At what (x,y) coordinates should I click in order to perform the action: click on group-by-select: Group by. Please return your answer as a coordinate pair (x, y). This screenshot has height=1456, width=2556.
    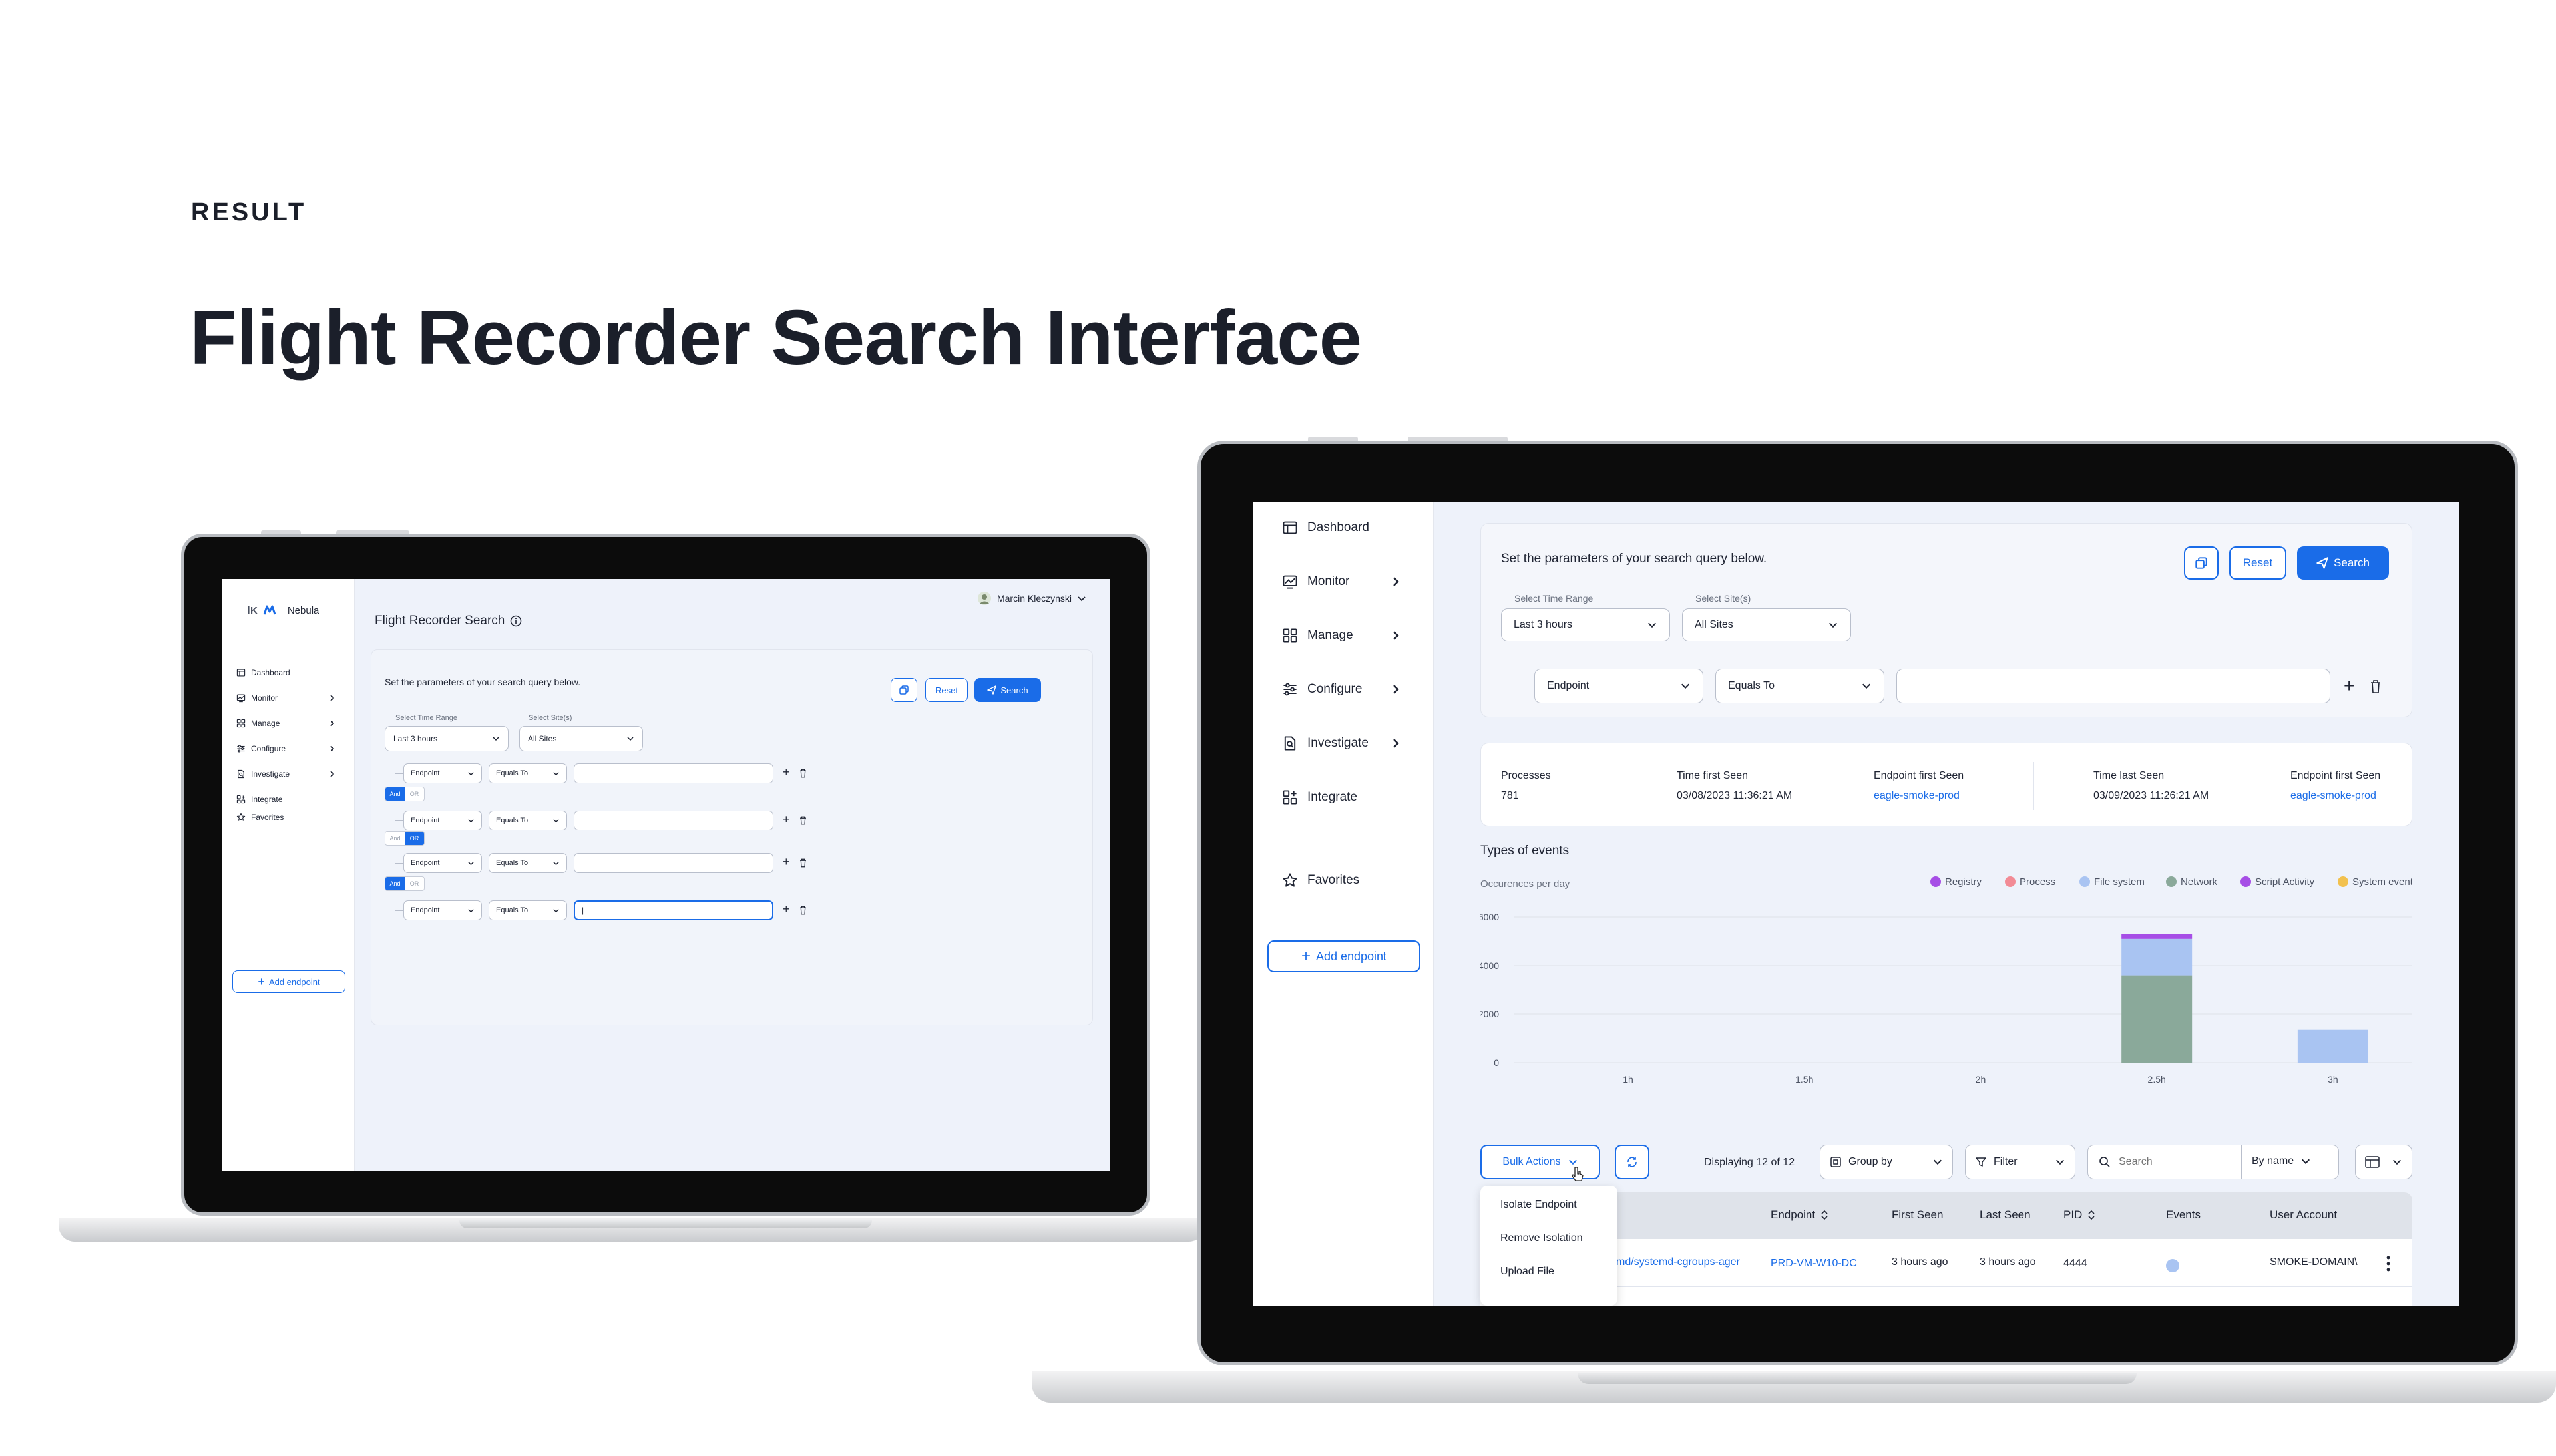
    Looking at the image, I should click on (1886, 1162).